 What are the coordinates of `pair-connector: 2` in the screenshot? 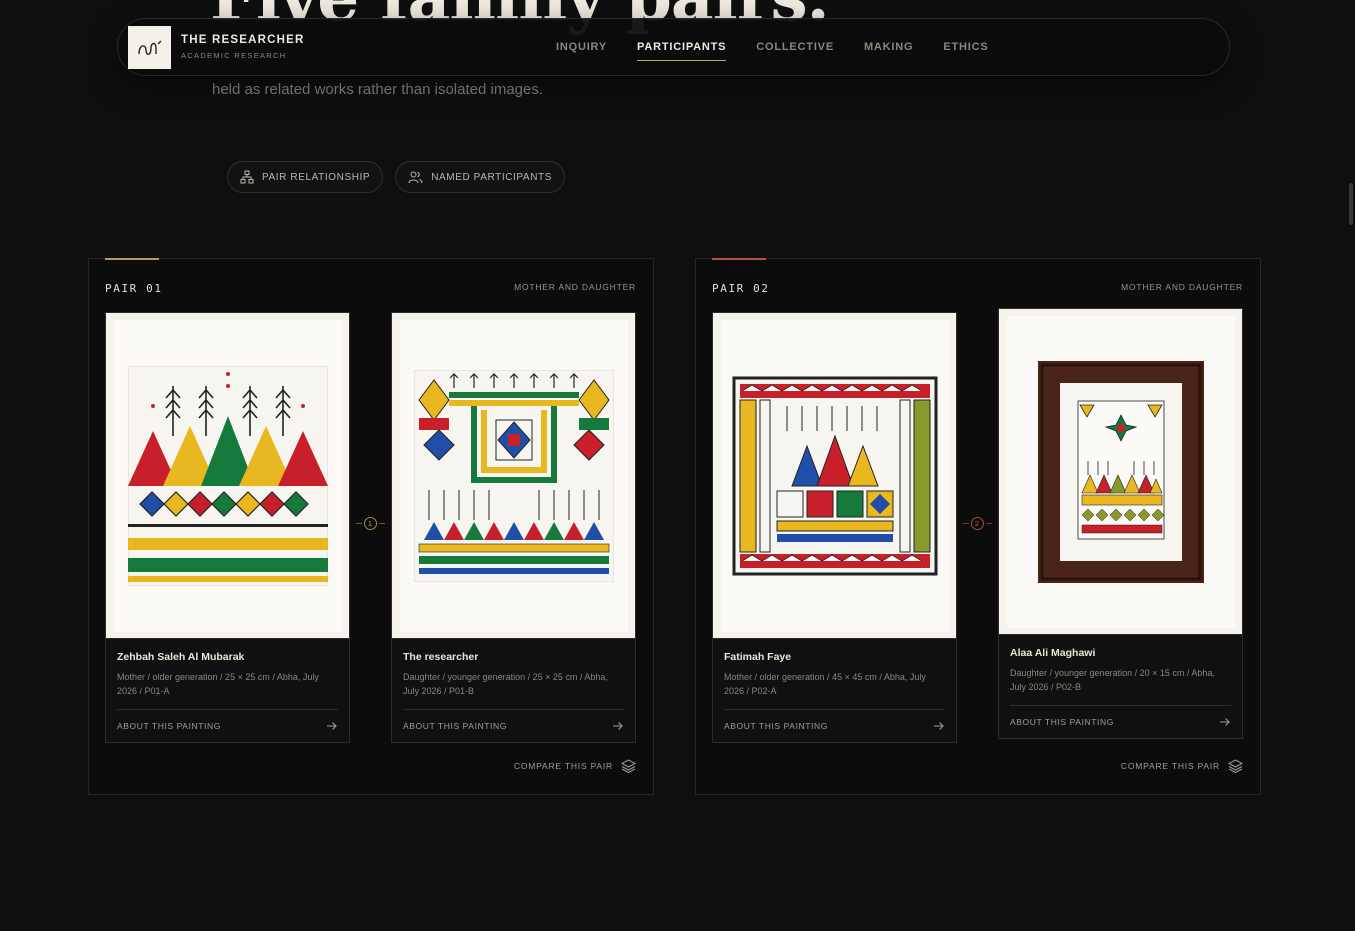 It's located at (977, 523).